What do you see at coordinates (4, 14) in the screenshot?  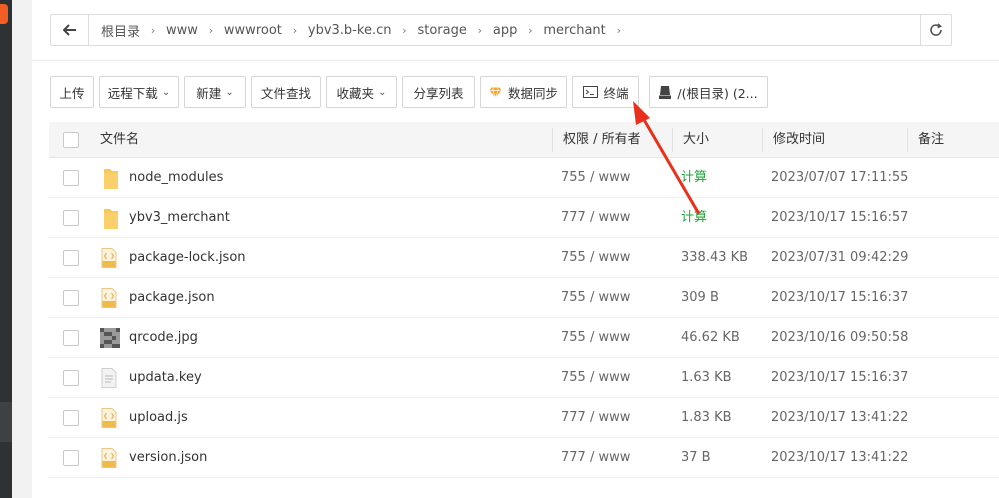 I see `logo-tab` at bounding box center [4, 14].